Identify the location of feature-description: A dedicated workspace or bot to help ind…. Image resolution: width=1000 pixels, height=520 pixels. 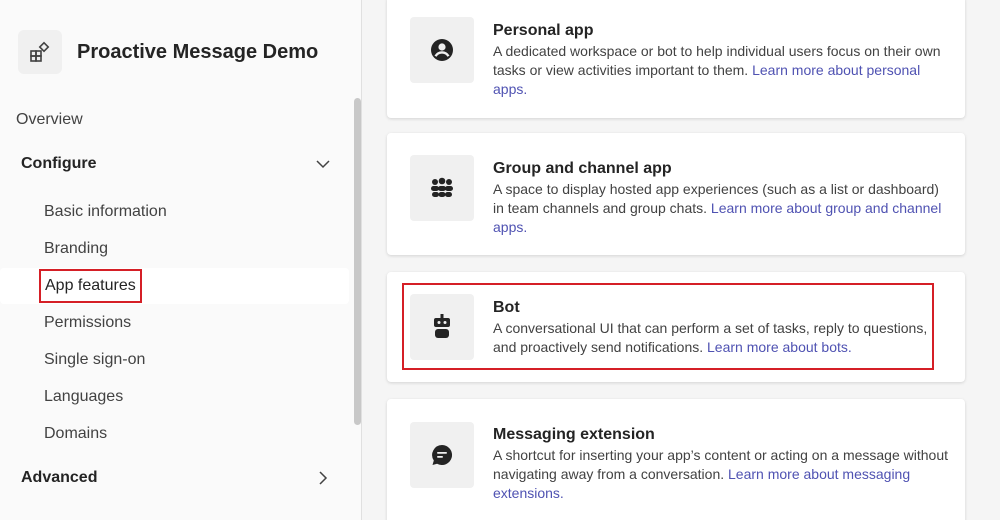
(717, 70).